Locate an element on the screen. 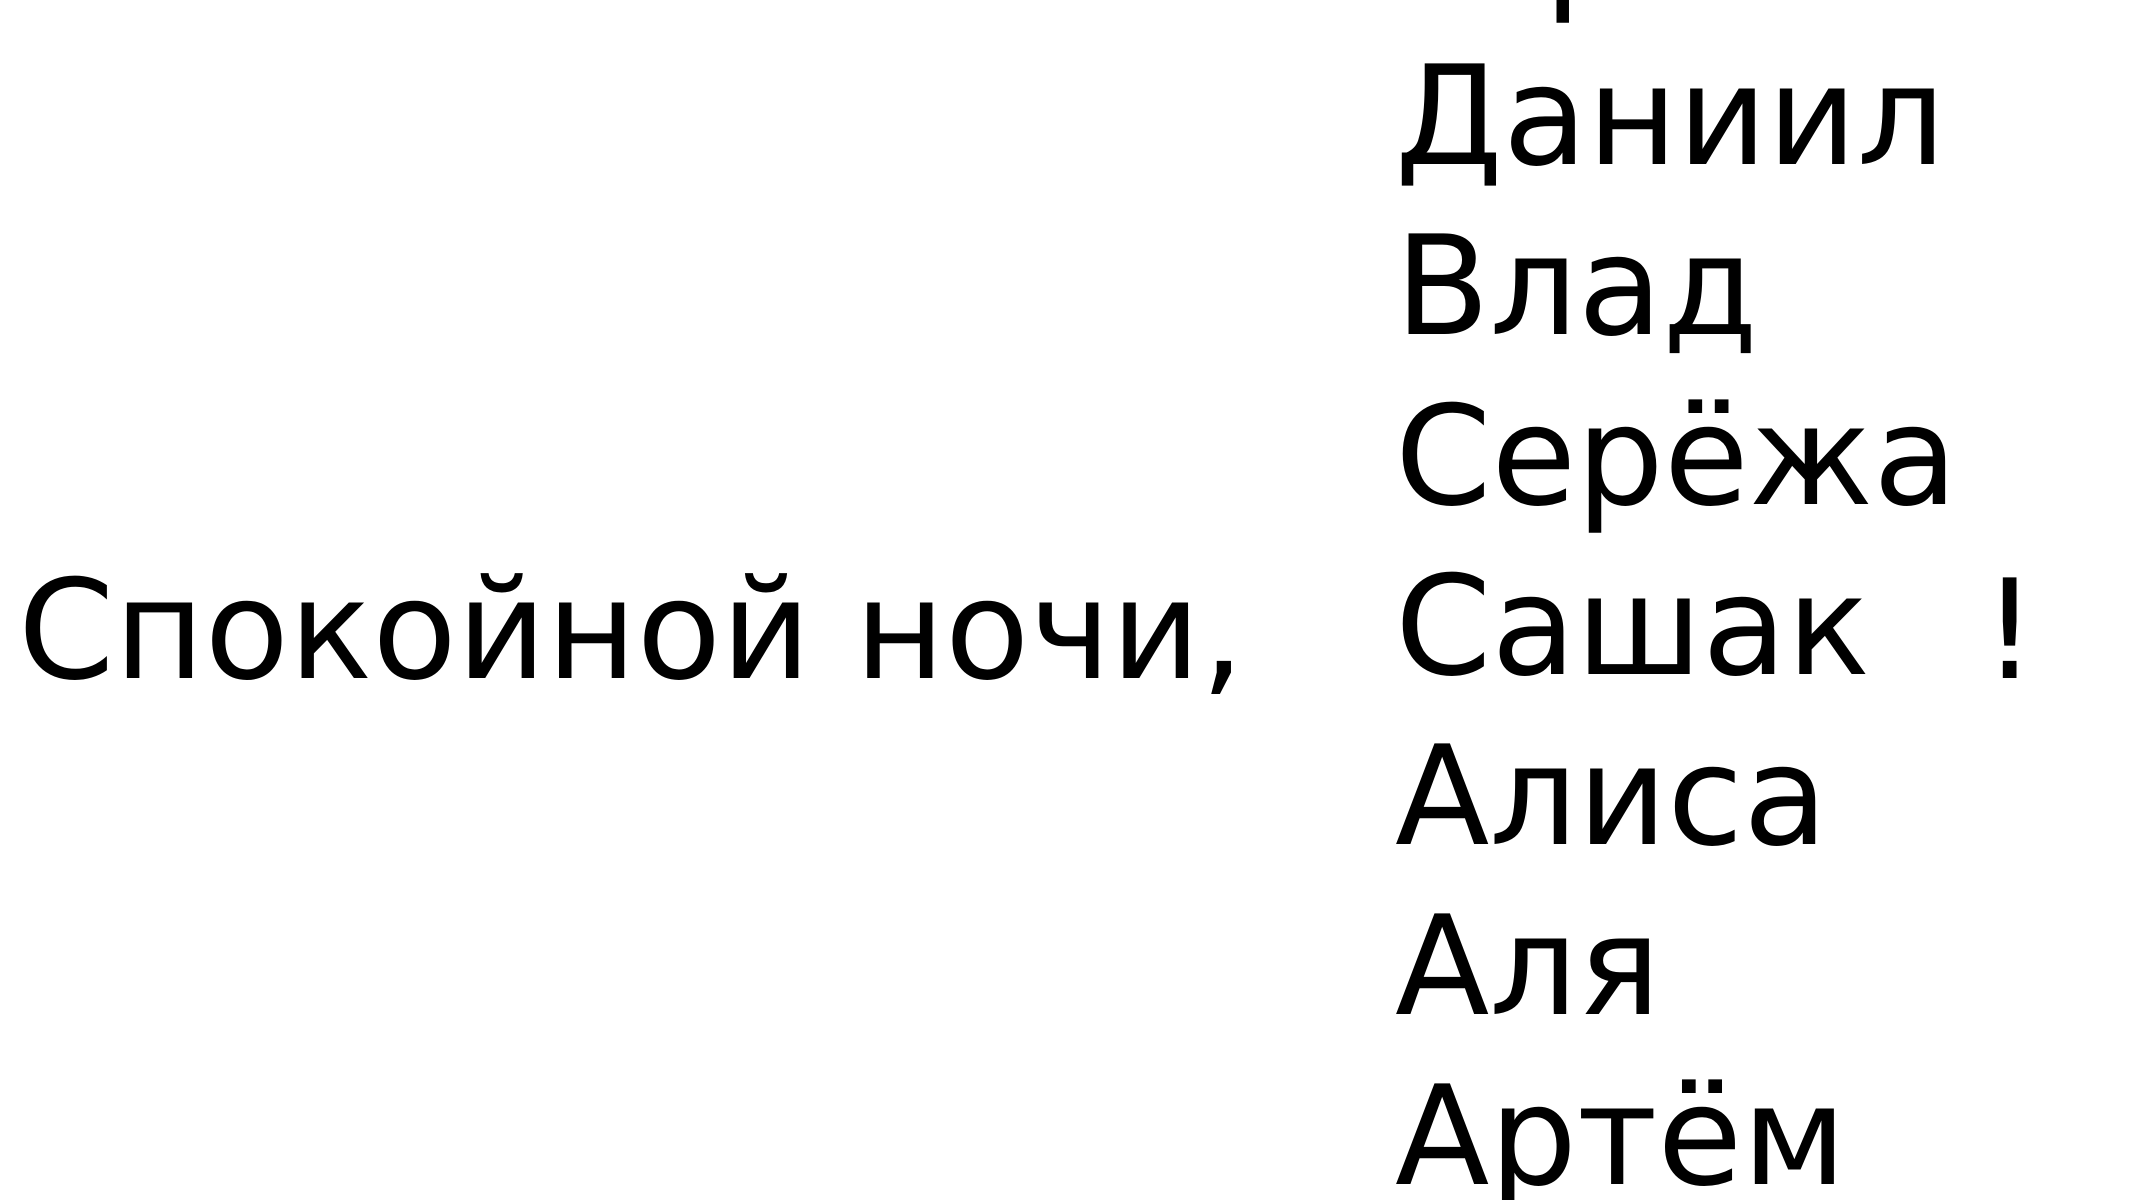  exclamation-mark: ! is located at coordinates (2010, 630).